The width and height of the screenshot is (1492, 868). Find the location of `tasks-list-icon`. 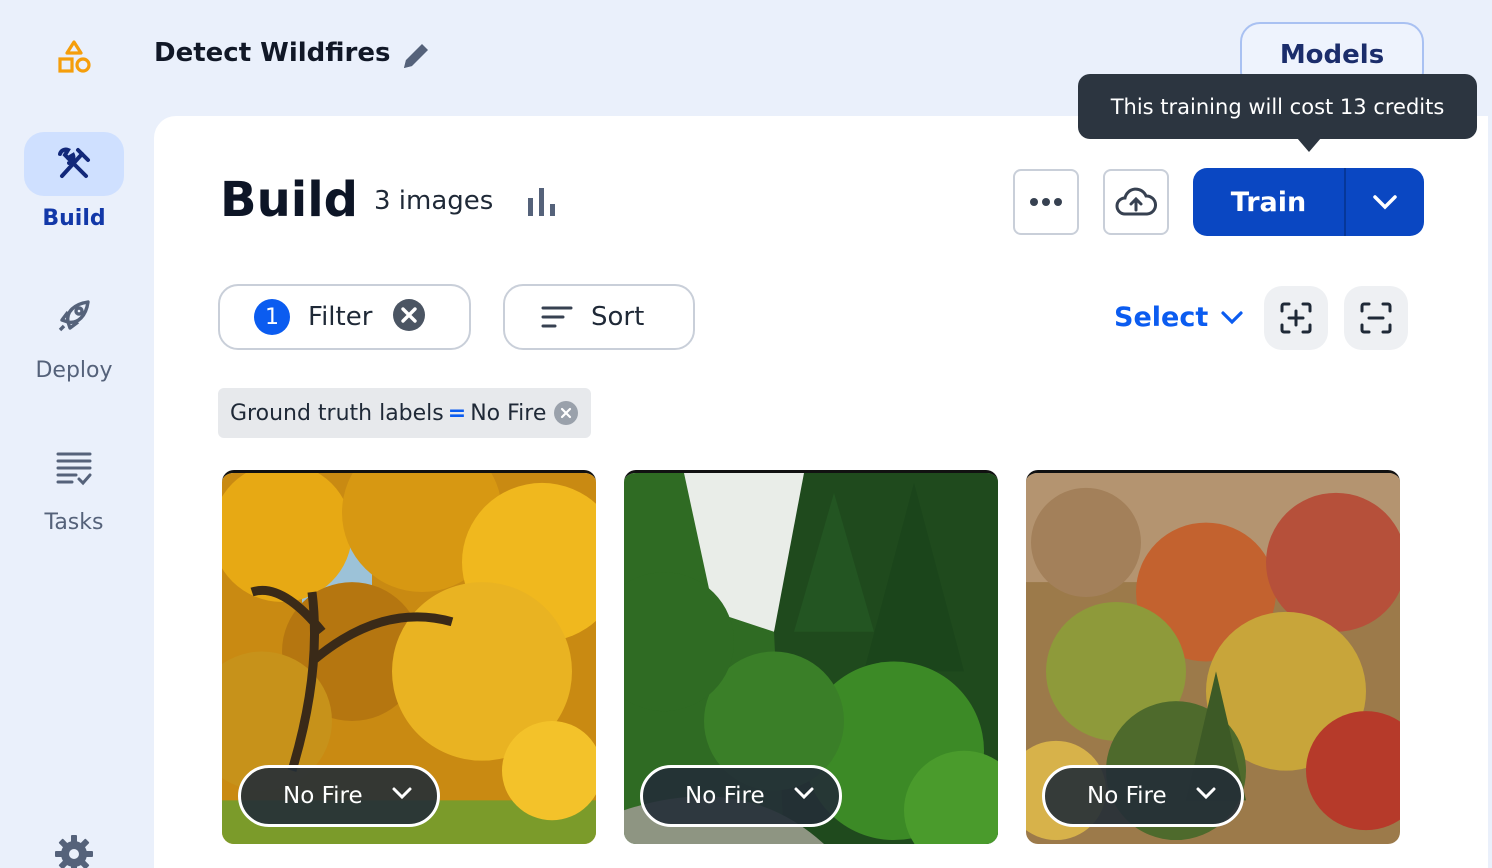

tasks-list-icon is located at coordinates (74, 469).